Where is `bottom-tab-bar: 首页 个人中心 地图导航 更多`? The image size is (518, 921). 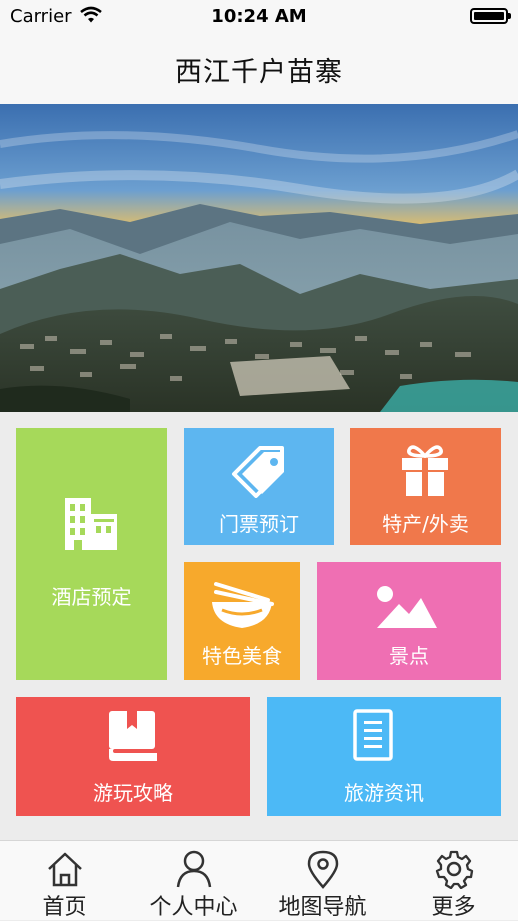
bottom-tab-bar: 首页 个人中心 地图导航 更多 is located at coordinates (259, 880).